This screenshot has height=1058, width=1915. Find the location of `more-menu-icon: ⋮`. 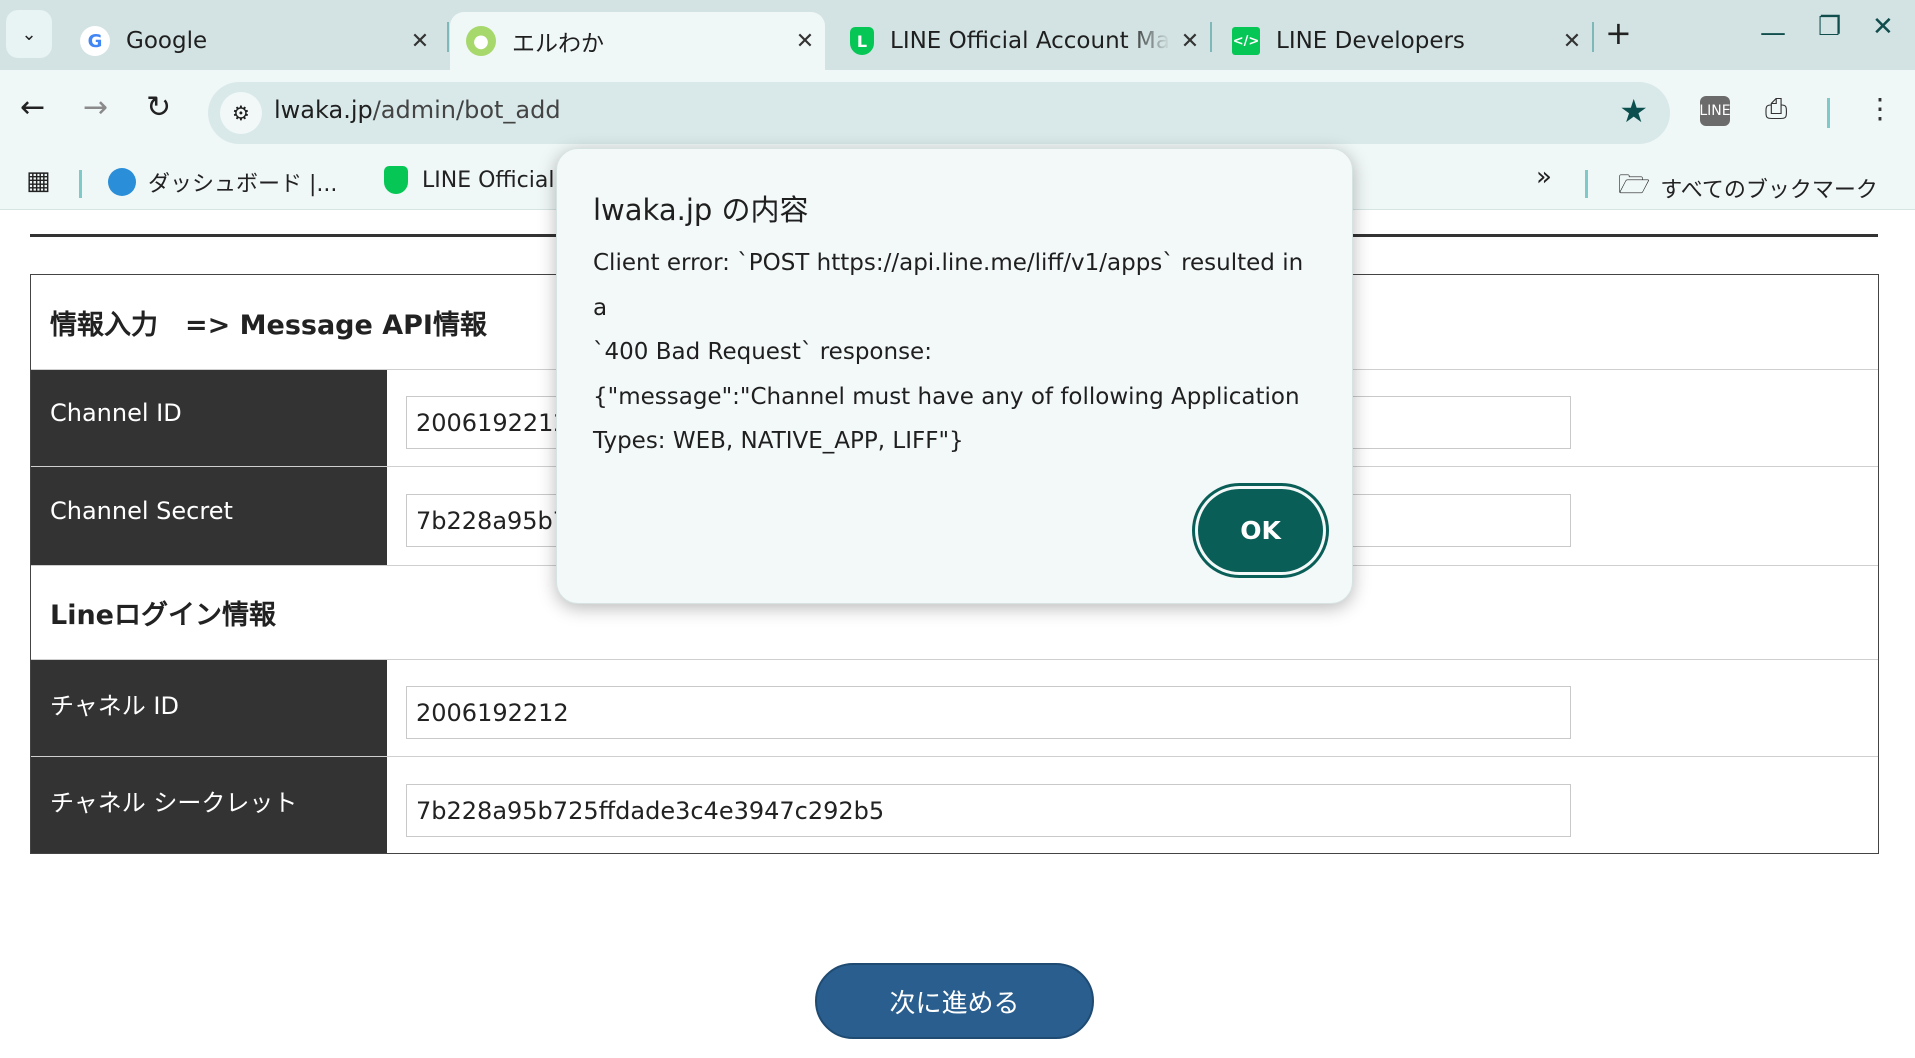

more-menu-icon: ⋮ is located at coordinates (1880, 108).